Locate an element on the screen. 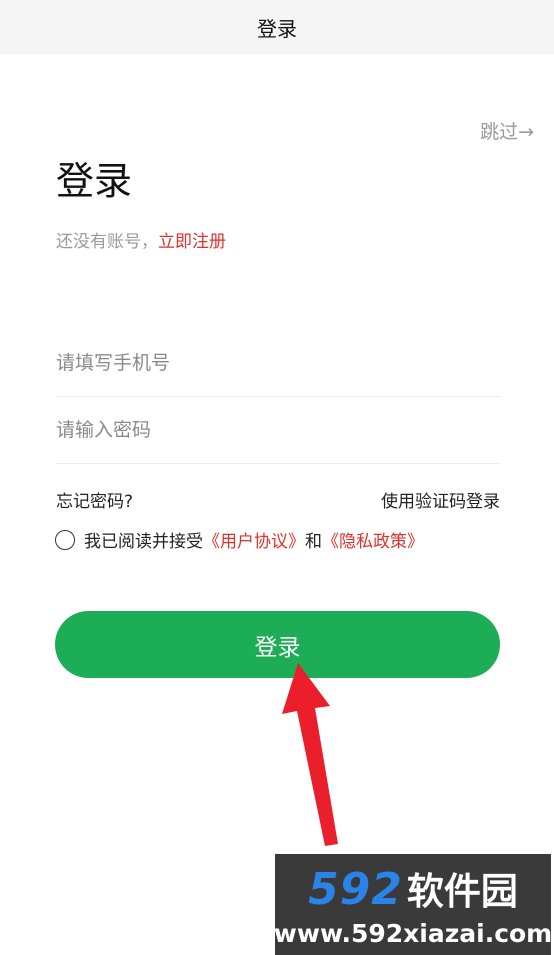 The image size is (554, 955). phone-input is located at coordinates (278, 363).